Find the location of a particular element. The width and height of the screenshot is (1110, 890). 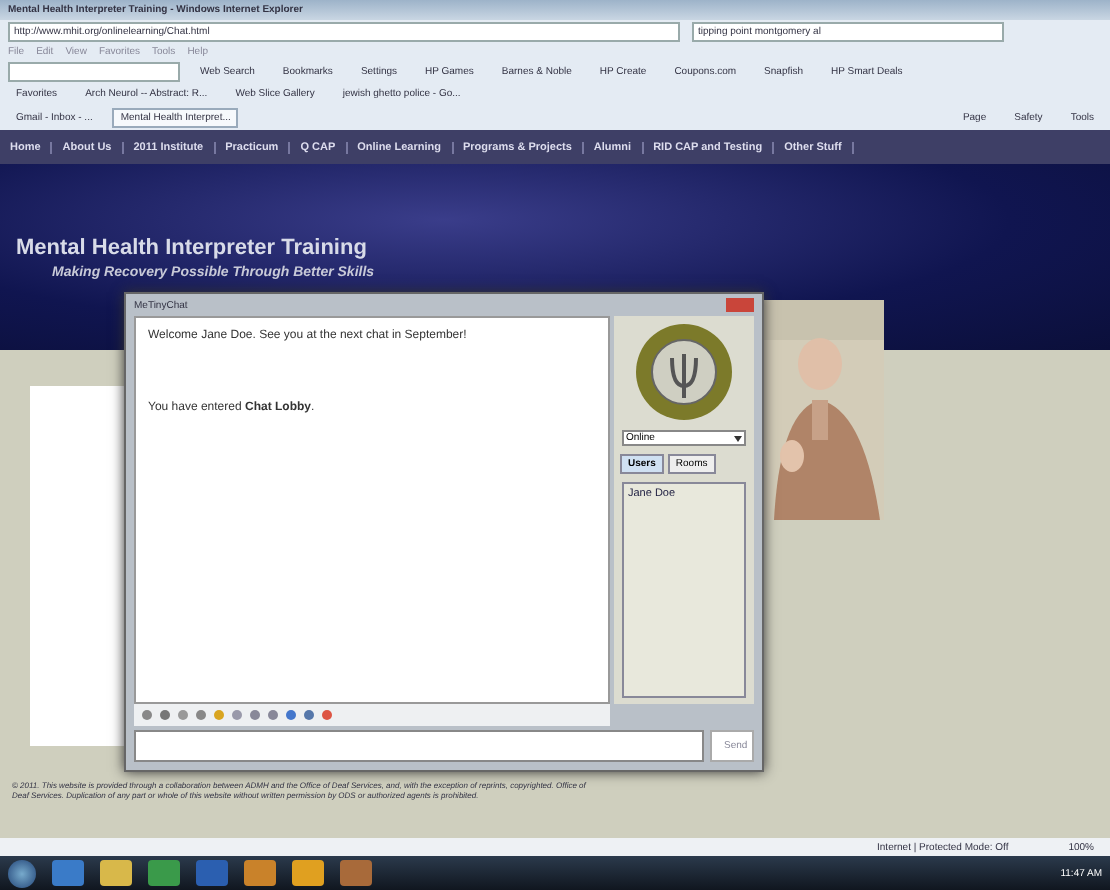

dropdown-caret-icon is located at coordinates (738, 438).